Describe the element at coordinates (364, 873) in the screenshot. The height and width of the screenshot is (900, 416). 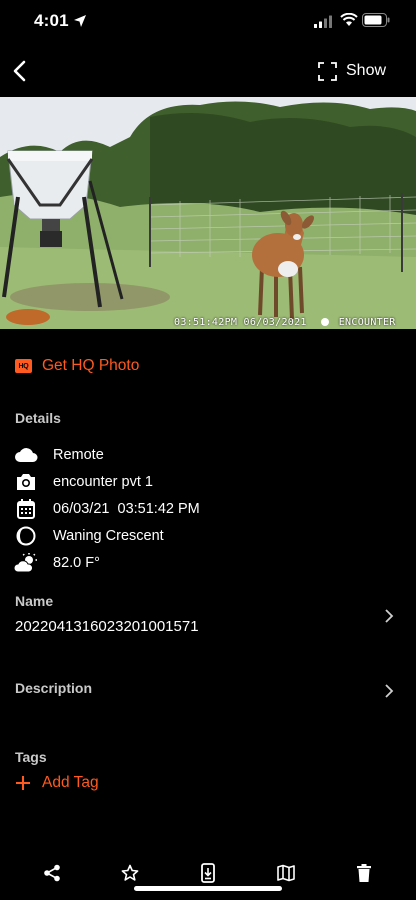
I see `trash-icon` at that location.